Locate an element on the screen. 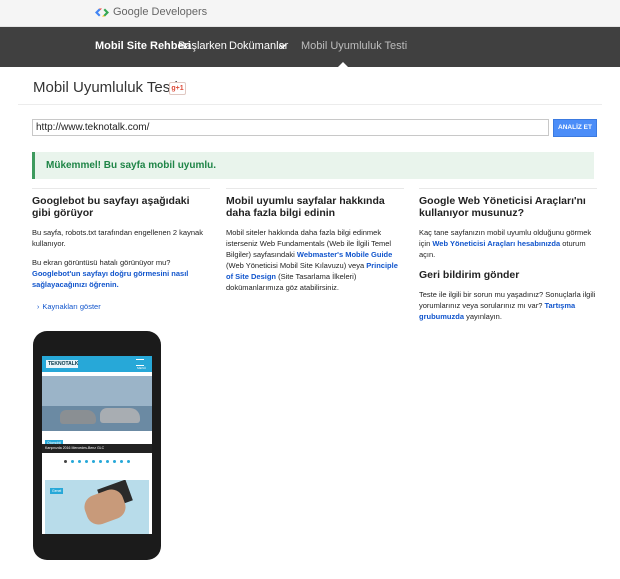 The image size is (620, 579). feedback-text-part: yayınlayın. is located at coordinates (483, 316).